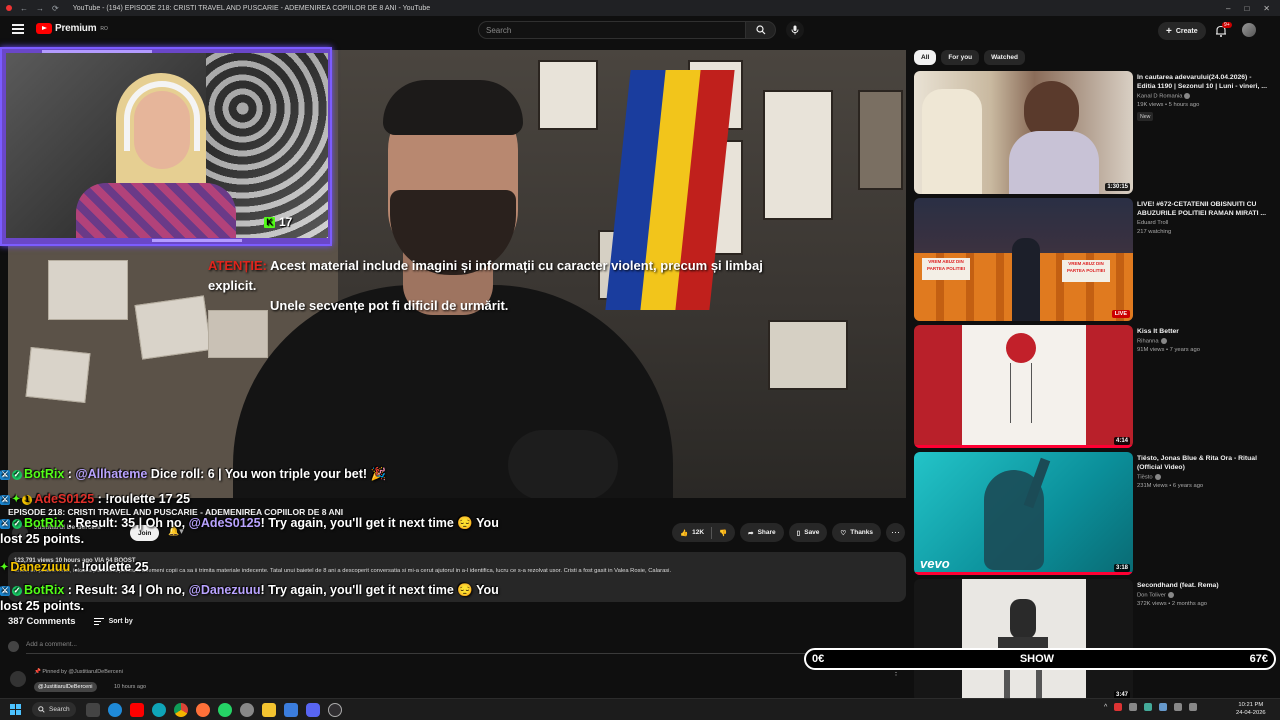 The width and height of the screenshot is (1280, 720). Describe the element at coordinates (286, 222) in the screenshot. I see `viewer-count: 17` at that location.